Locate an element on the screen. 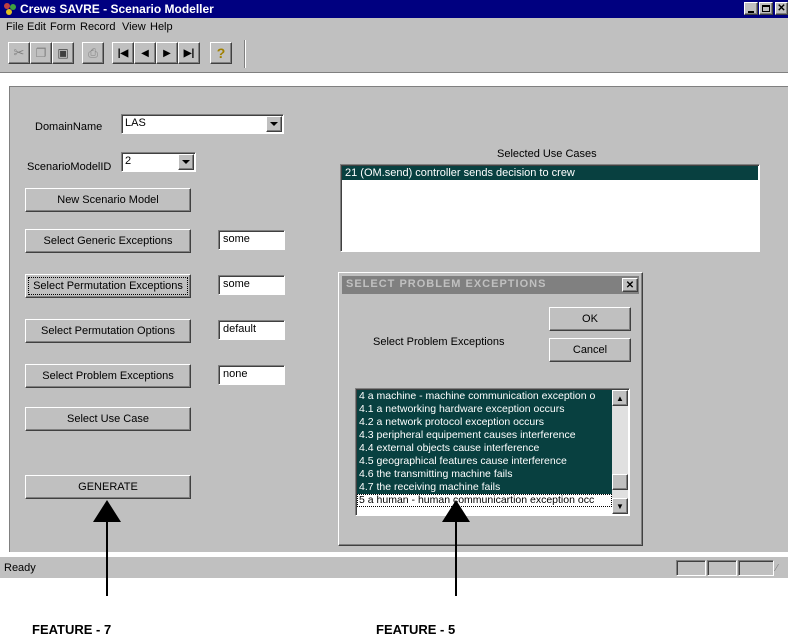 The image size is (788, 643). annotation-arrows is located at coordinates (281, 548).